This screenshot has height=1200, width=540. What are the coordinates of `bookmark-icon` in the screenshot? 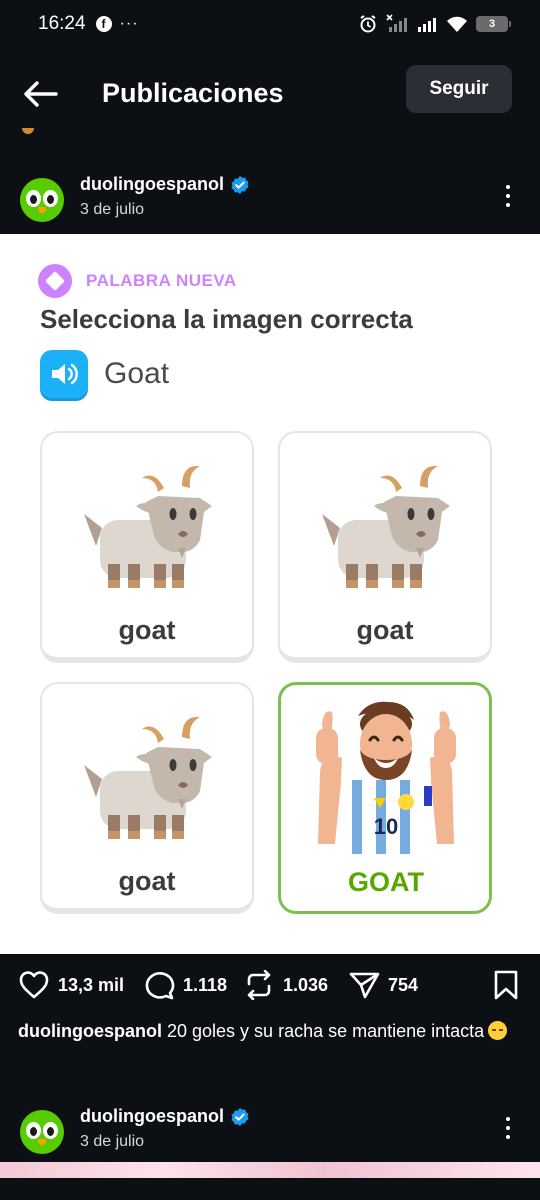 It's located at (506, 985).